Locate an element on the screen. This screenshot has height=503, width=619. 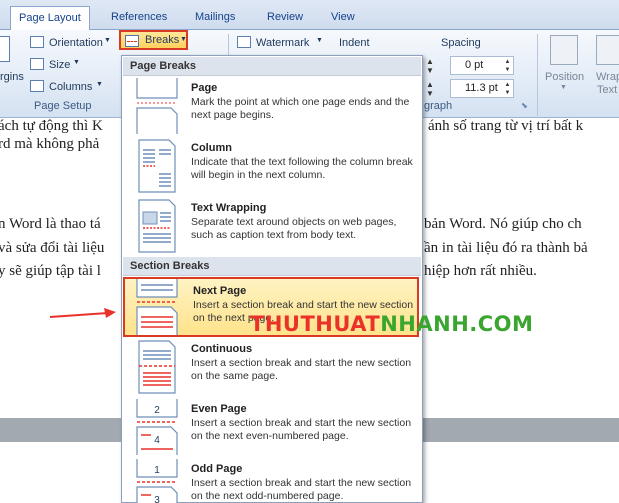
breaks-button: Breaks ▼ is located at coordinates (153, 40).